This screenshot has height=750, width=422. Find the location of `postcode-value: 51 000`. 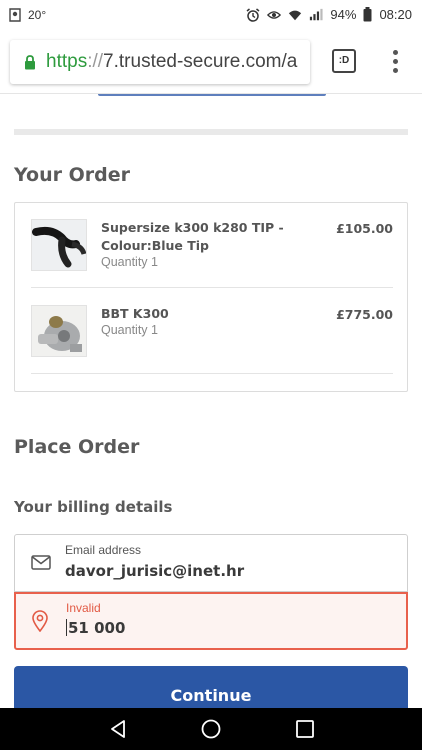

postcode-value: 51 000 is located at coordinates (95, 628).